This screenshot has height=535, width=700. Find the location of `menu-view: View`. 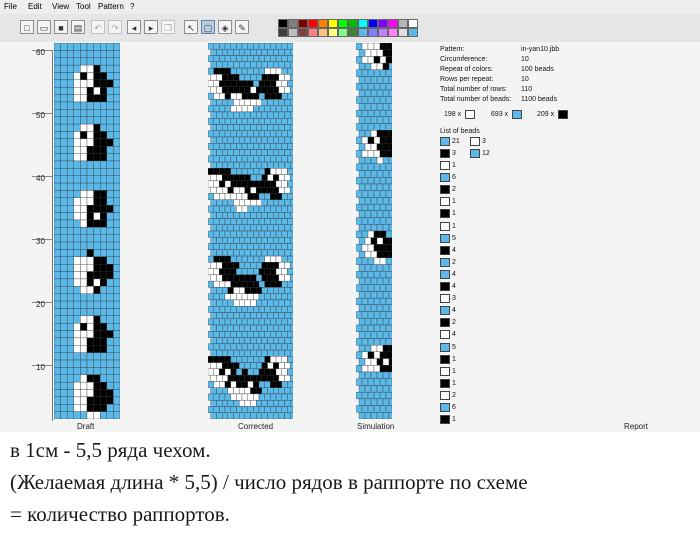

menu-view: View is located at coordinates (60, 6).